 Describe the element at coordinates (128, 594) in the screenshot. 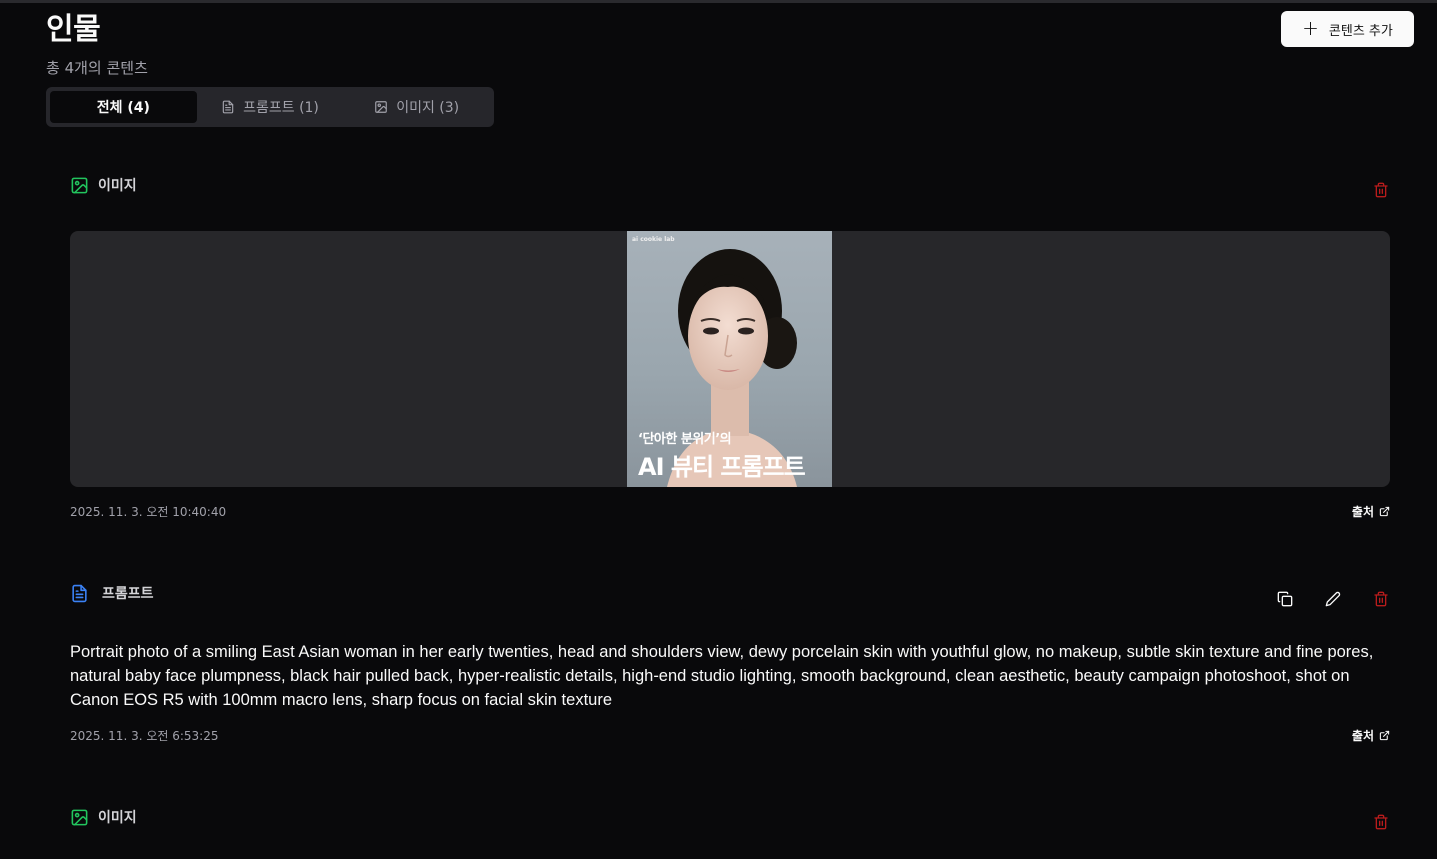

I see `content-type-label: 프롬프트` at that location.